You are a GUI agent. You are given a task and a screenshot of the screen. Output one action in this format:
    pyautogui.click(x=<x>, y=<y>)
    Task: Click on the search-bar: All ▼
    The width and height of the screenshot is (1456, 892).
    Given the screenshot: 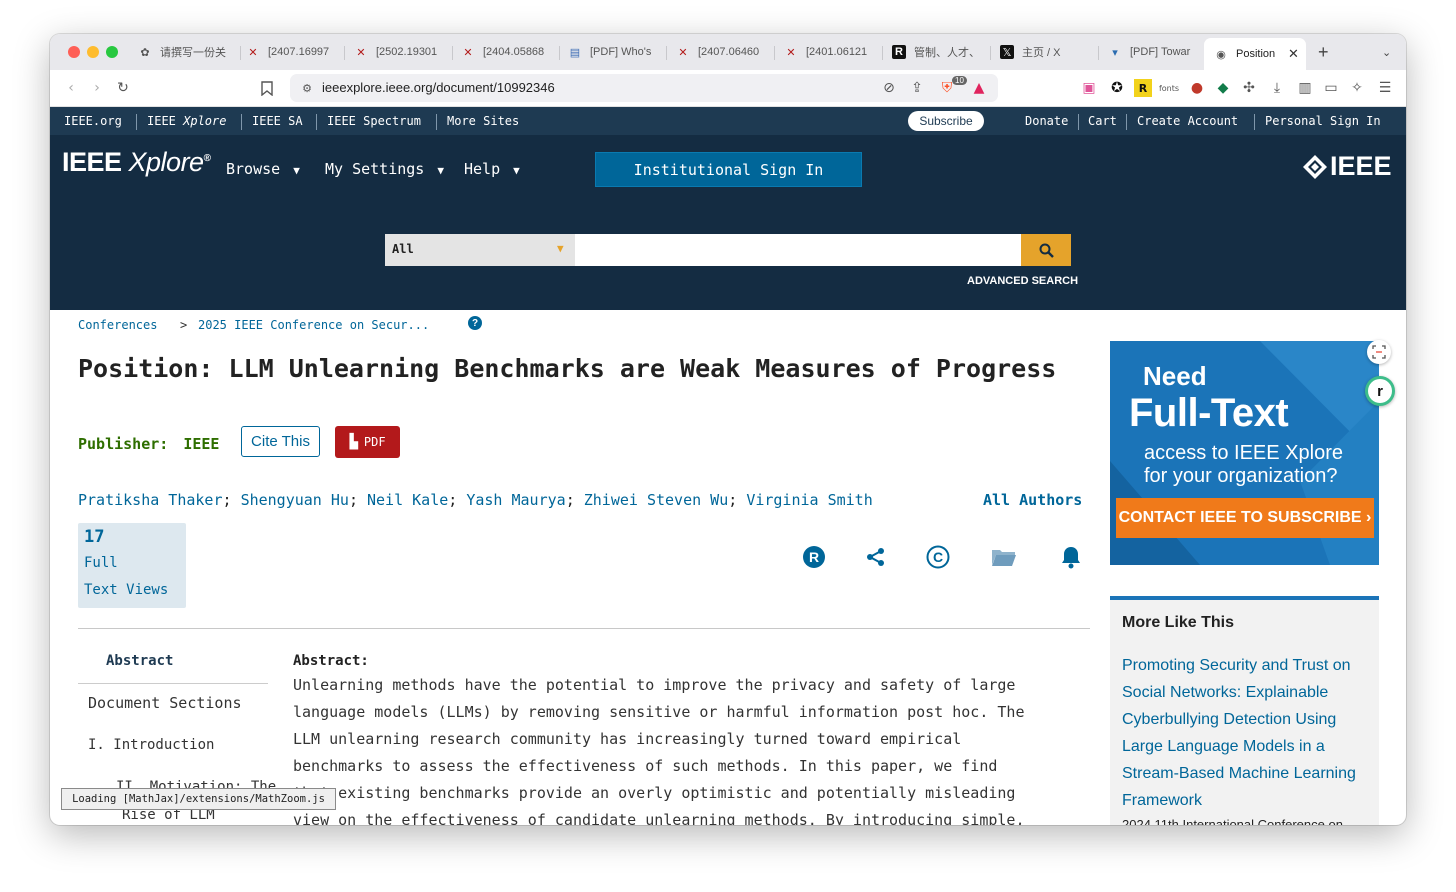 What is the action you would take?
    pyautogui.click(x=728, y=250)
    